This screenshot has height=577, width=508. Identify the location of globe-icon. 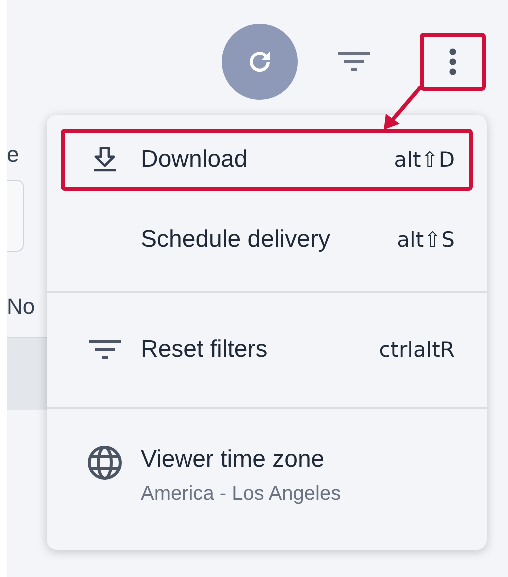
(105, 463).